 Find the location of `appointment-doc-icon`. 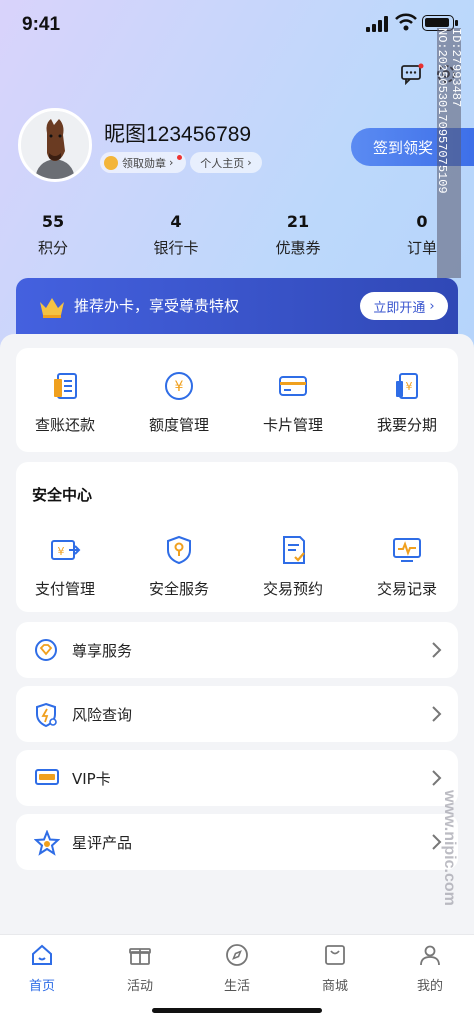

appointment-doc-icon is located at coordinates (294, 550).